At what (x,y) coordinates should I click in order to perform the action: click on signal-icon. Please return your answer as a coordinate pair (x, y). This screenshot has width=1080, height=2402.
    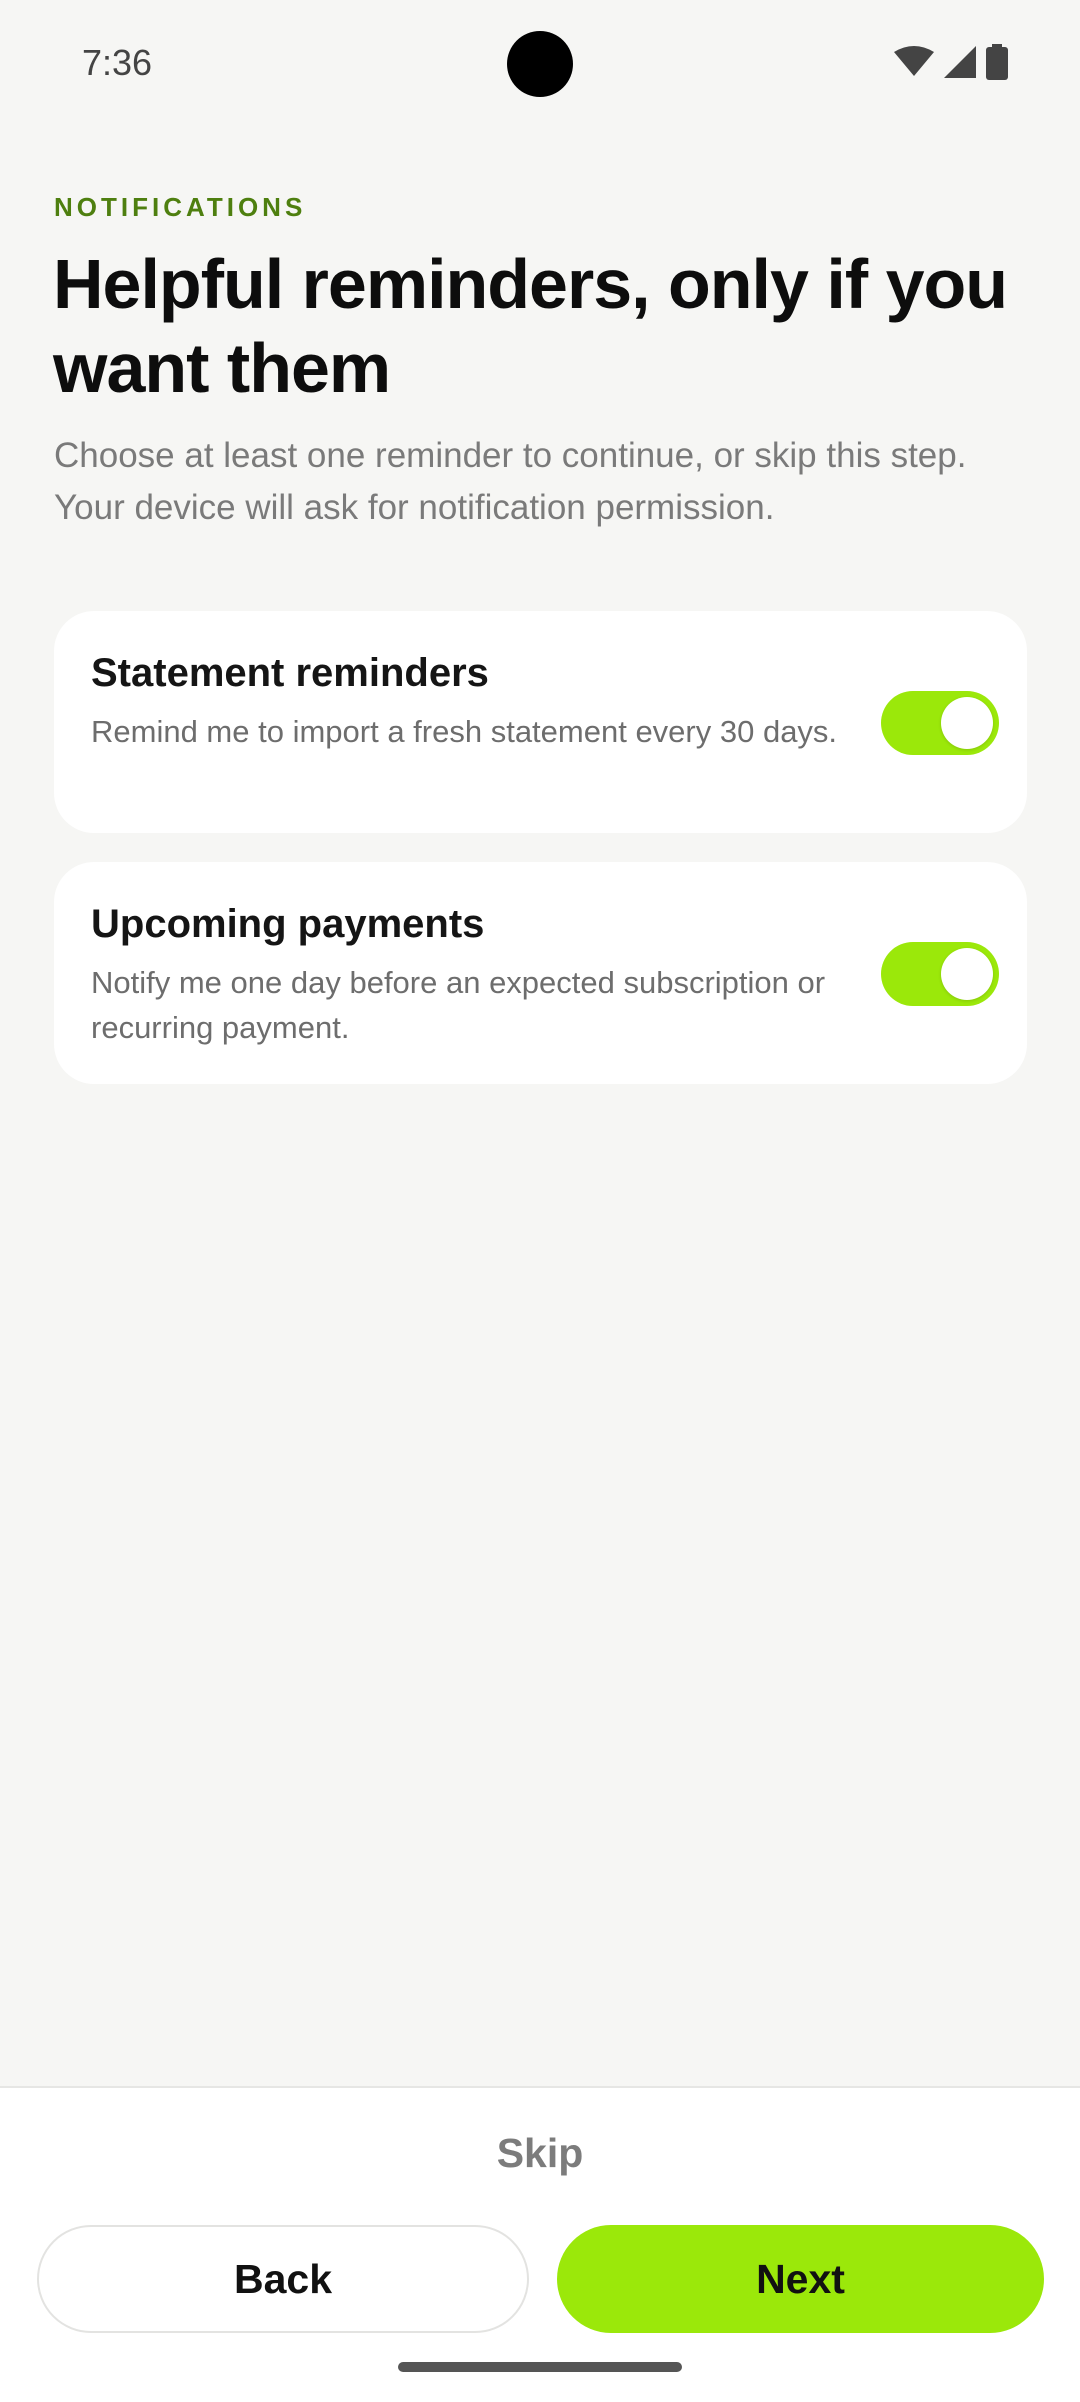
    Looking at the image, I should click on (960, 62).